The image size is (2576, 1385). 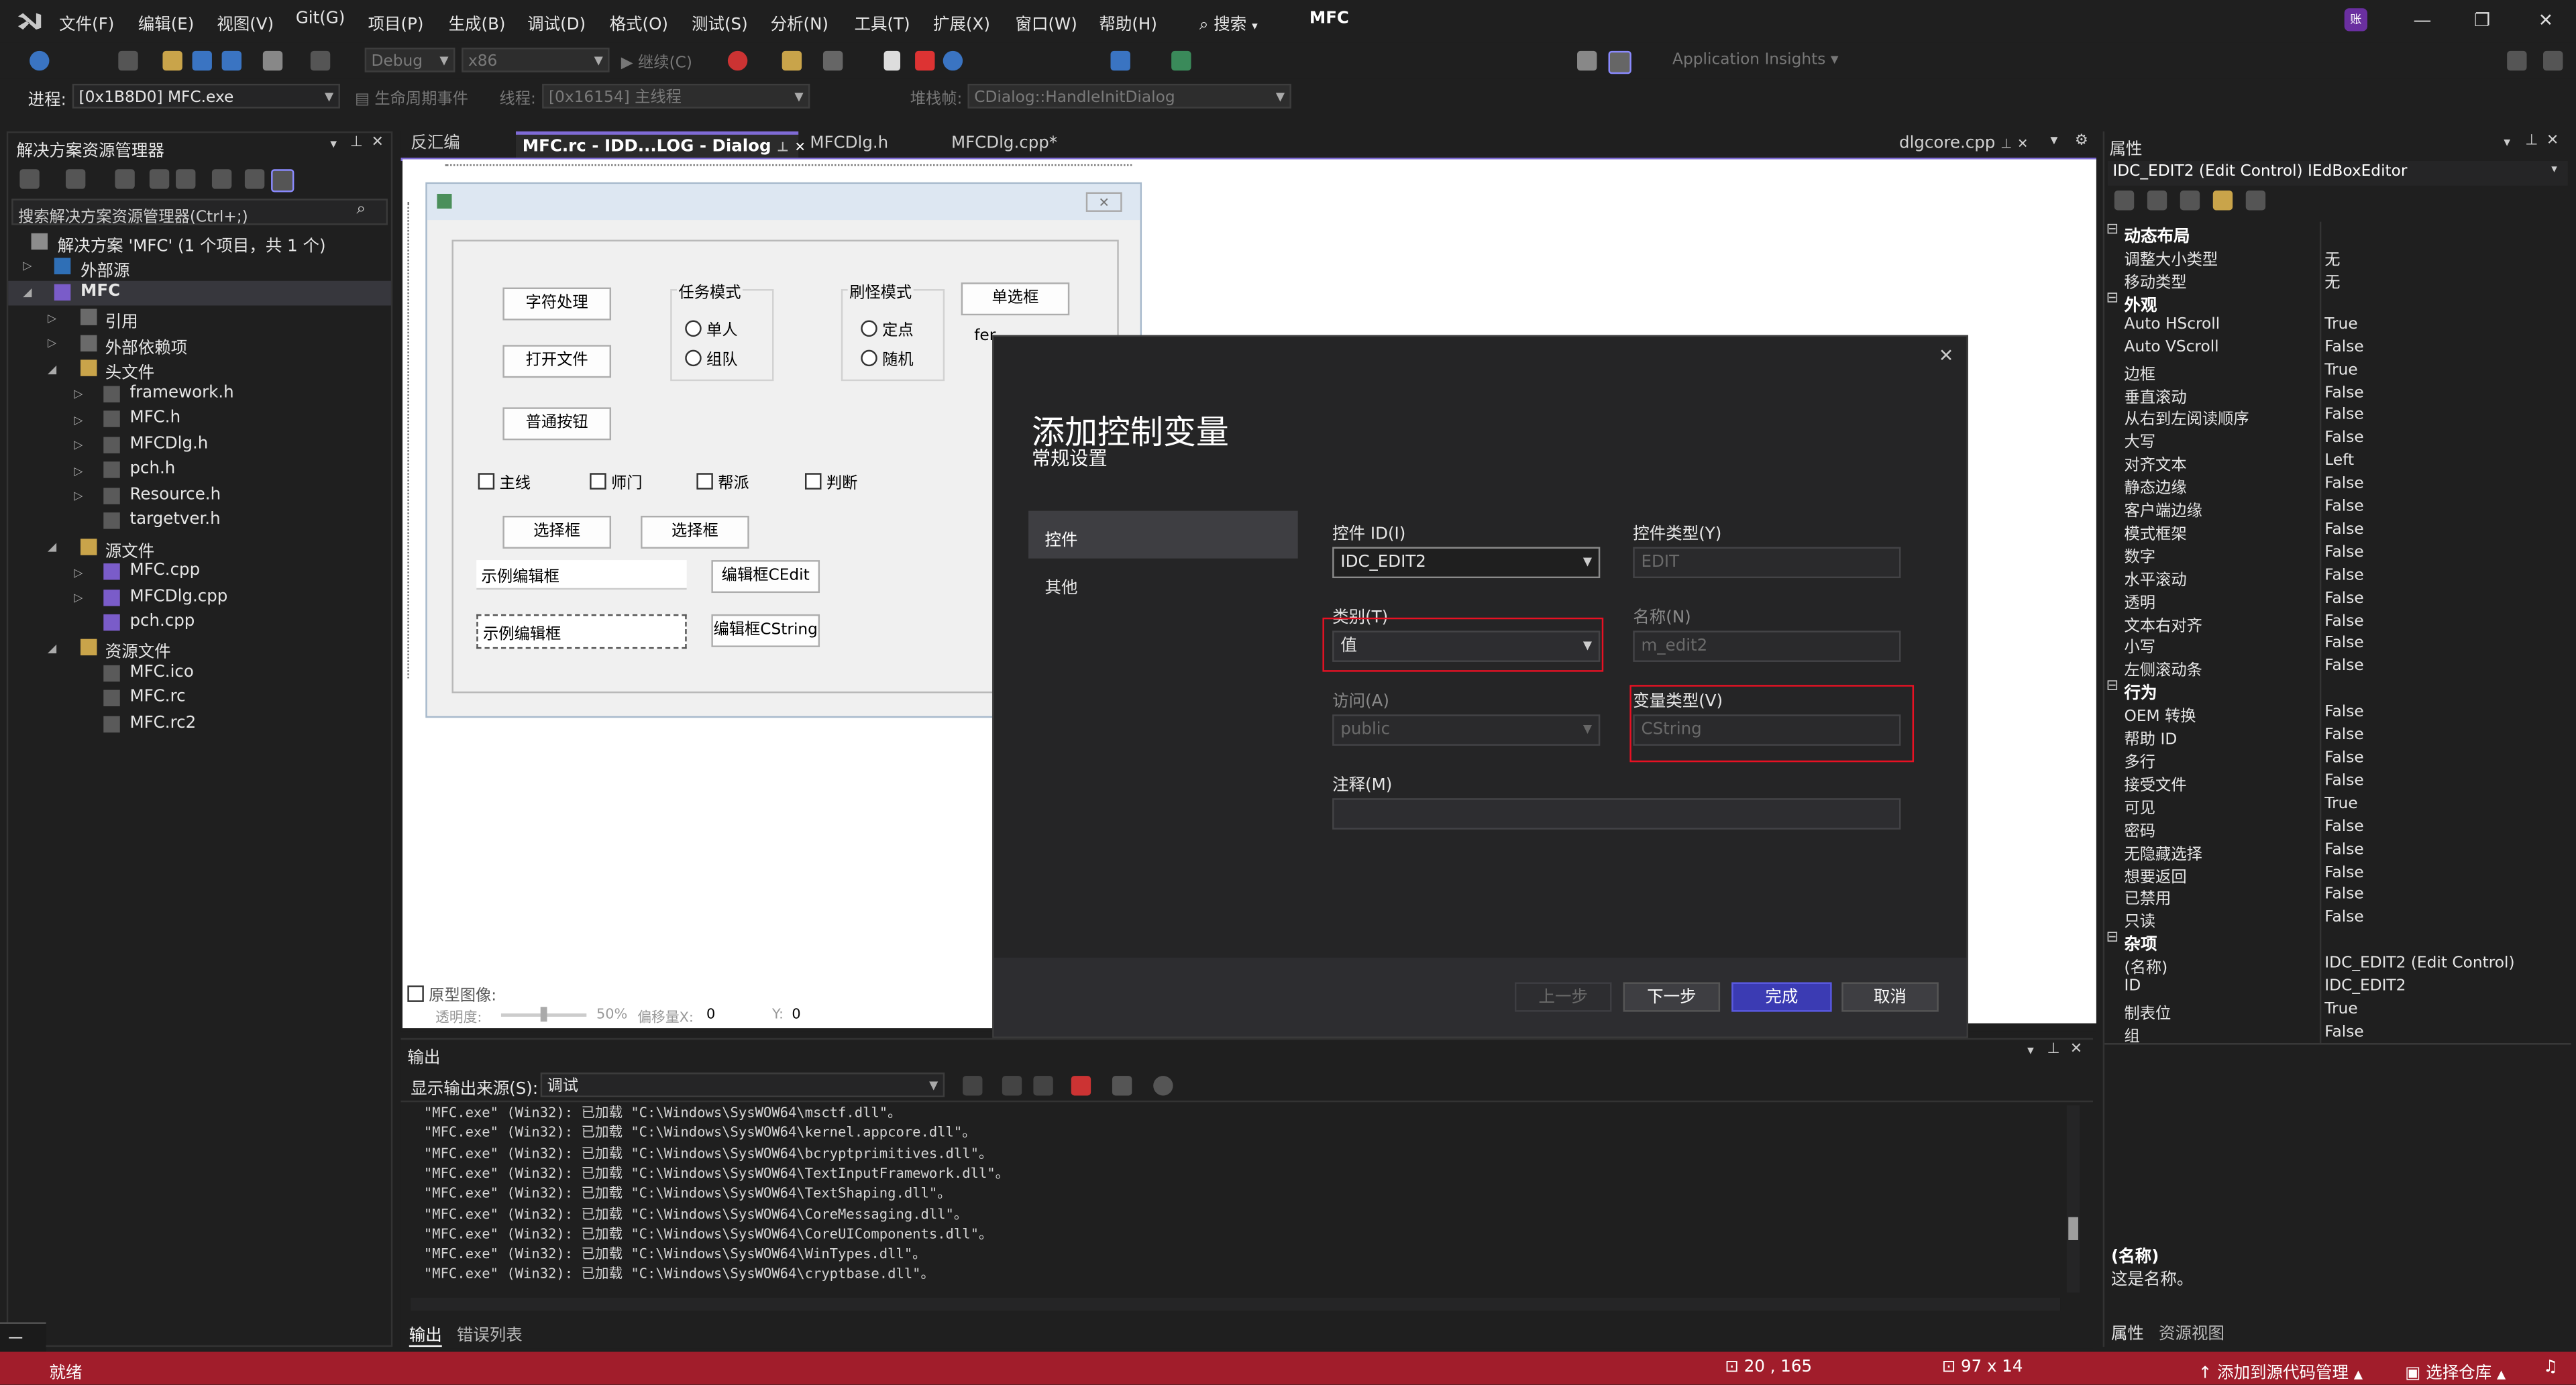 What do you see at coordinates (254, 179) in the screenshot?
I see `properties-wrench-icon` at bounding box center [254, 179].